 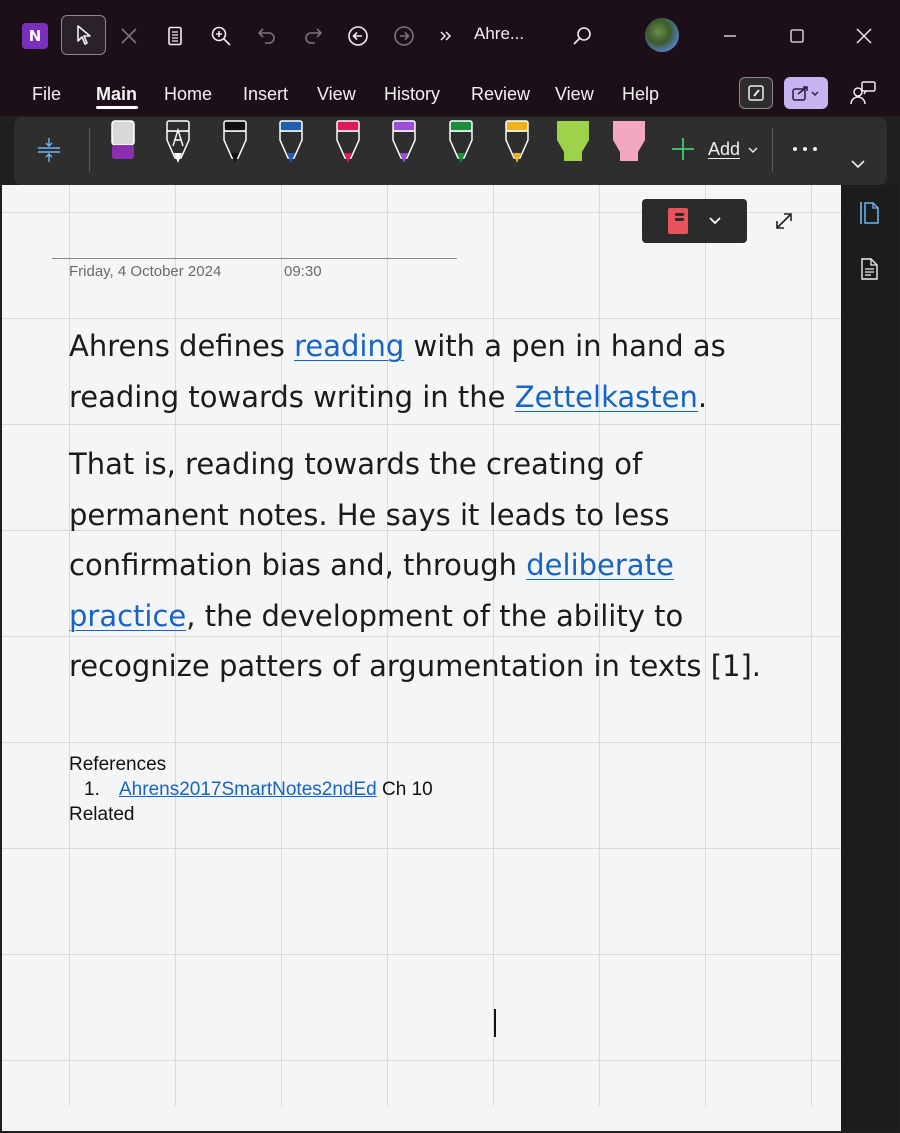 I want to click on back-button, so click(x=358, y=36).